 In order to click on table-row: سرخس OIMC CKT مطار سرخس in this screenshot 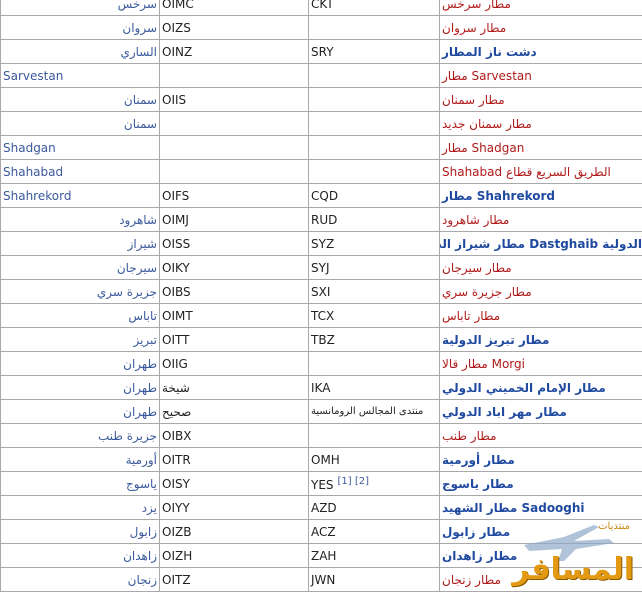, I will do `click(321, 8)`.